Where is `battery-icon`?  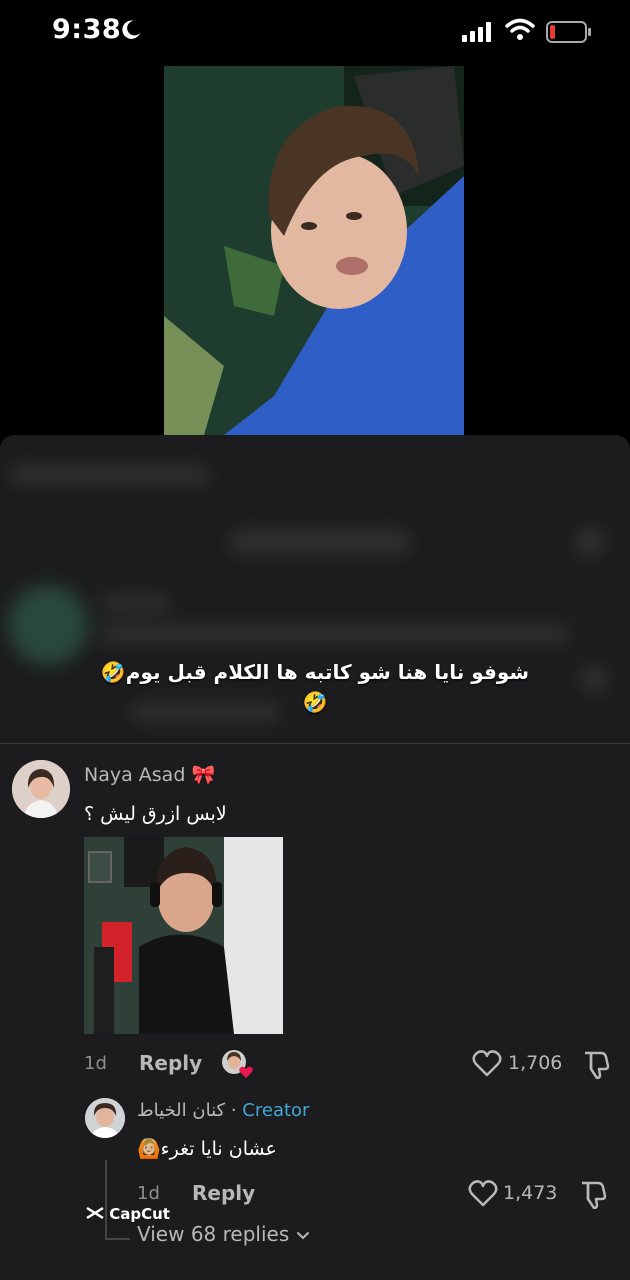
battery-icon is located at coordinates (568, 32).